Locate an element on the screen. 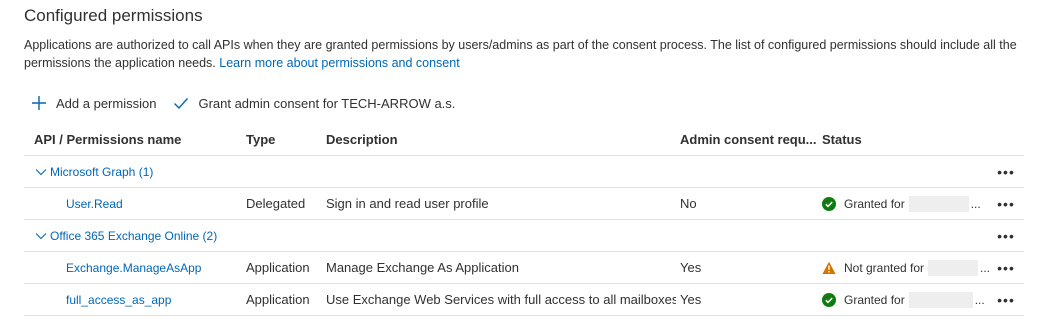 Image resolution: width=1061 pixels, height=324 pixels. section-title: Configured permissions is located at coordinates (113, 15).